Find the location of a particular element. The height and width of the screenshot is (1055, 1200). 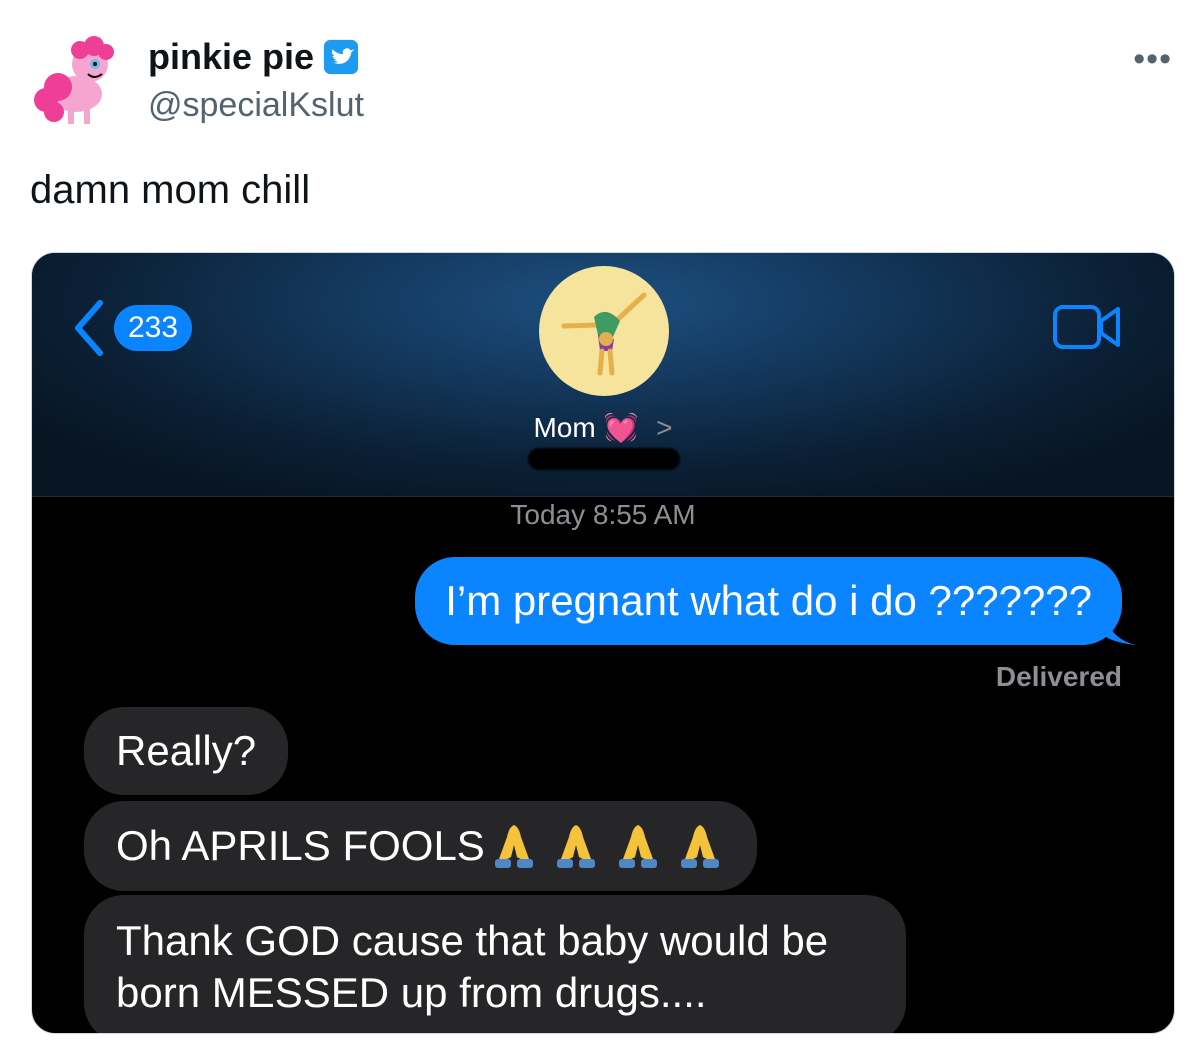

chevron-left-icon is located at coordinates (89, 328).